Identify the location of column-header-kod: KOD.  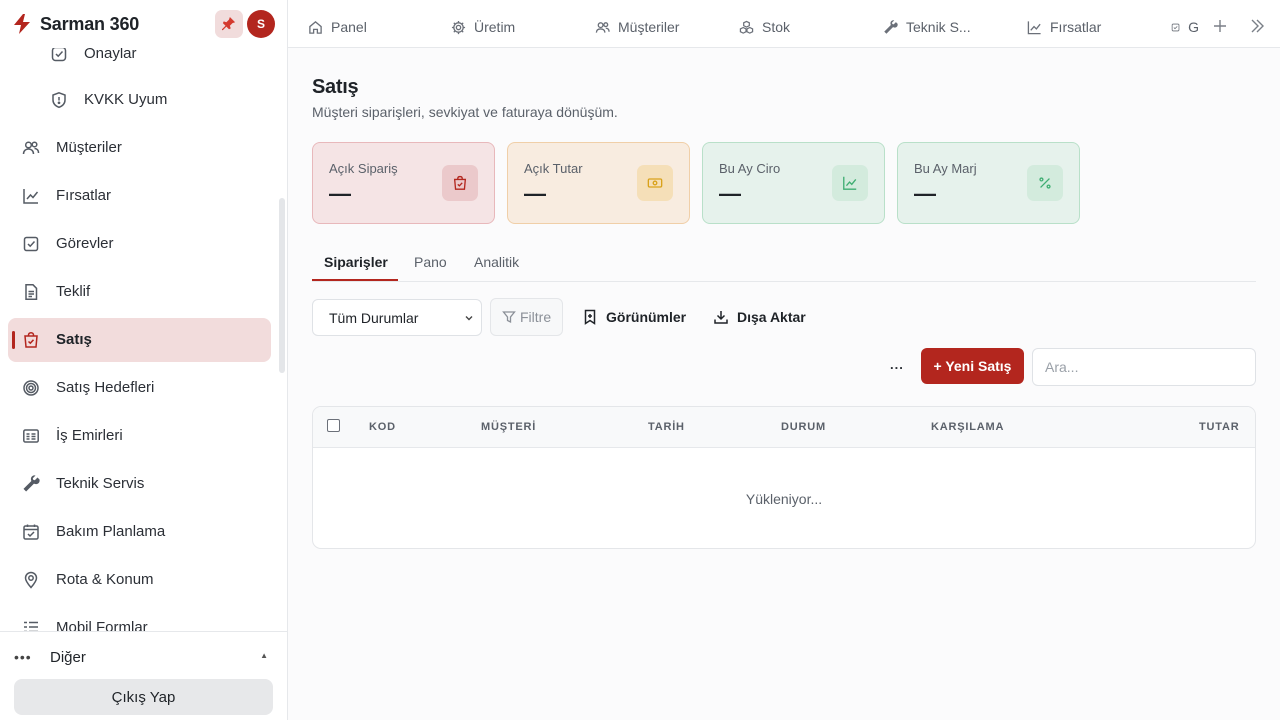
(382, 427).